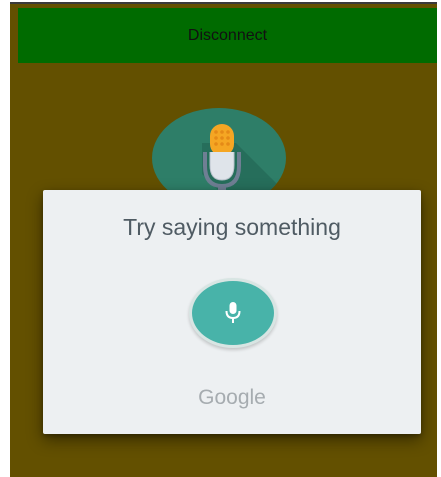 This screenshot has width=441, height=477. Describe the element at coordinates (232, 227) in the screenshot. I see `dialog-prompt: Try saying something` at that location.